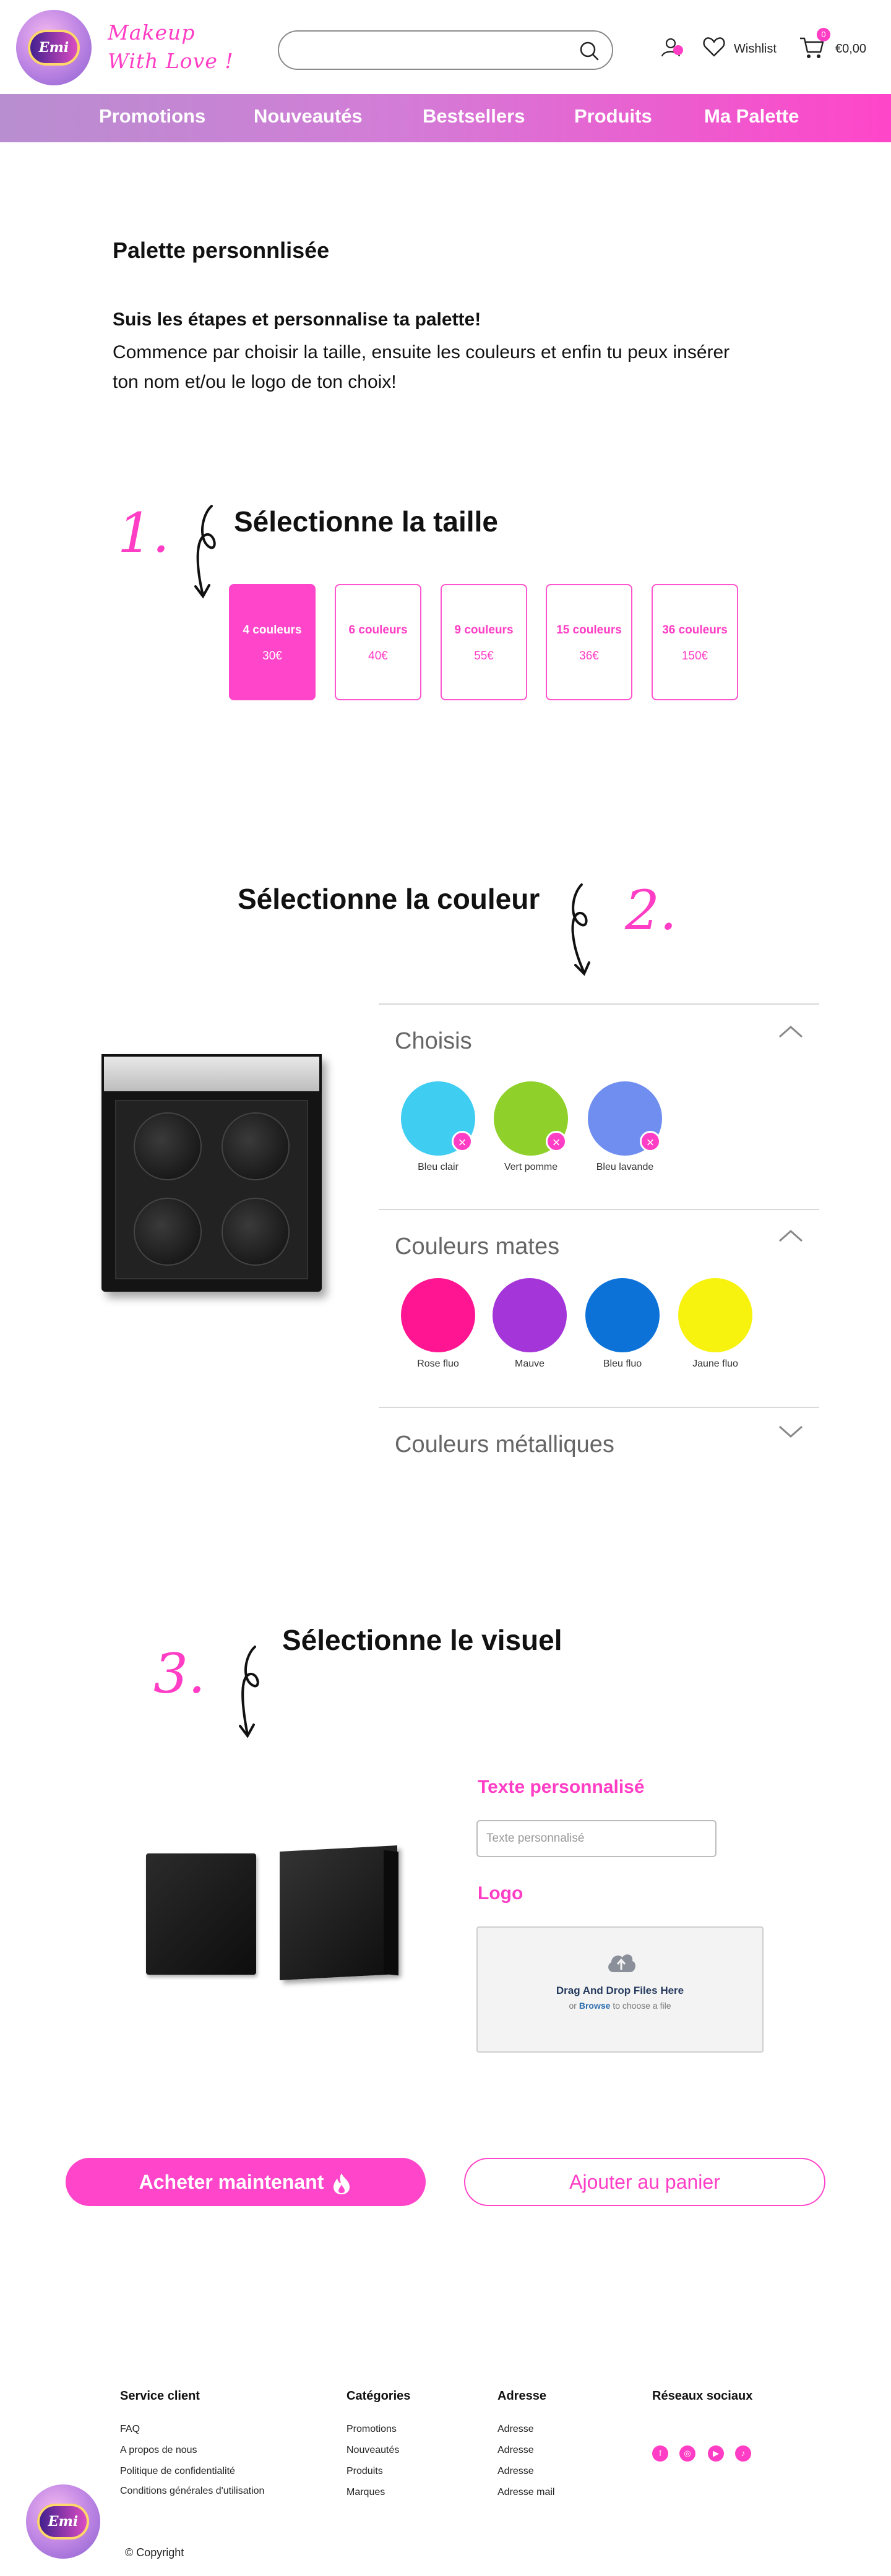 The width and height of the screenshot is (891, 2576). What do you see at coordinates (391, 1913) in the screenshot?
I see `product-visual-side` at bounding box center [391, 1913].